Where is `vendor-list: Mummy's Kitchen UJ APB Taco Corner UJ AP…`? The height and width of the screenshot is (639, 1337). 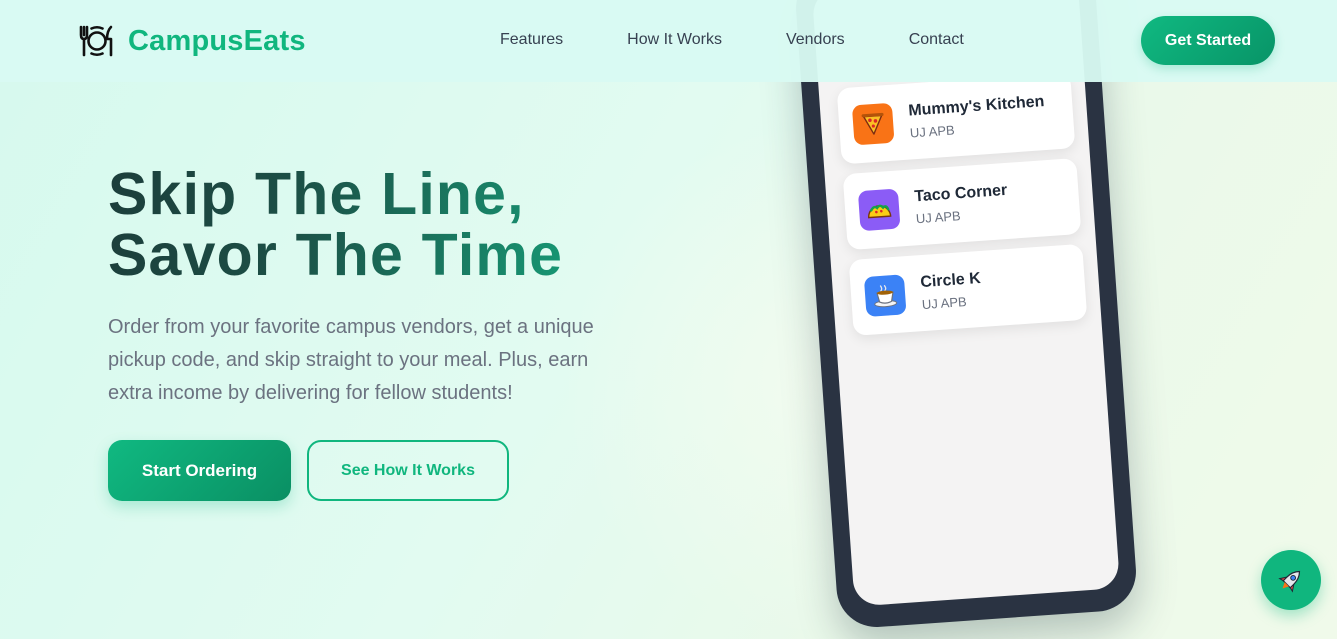
vendor-list: Mummy's Kitchen UJ APB Taco Corner UJ AP… is located at coordinates (962, 209).